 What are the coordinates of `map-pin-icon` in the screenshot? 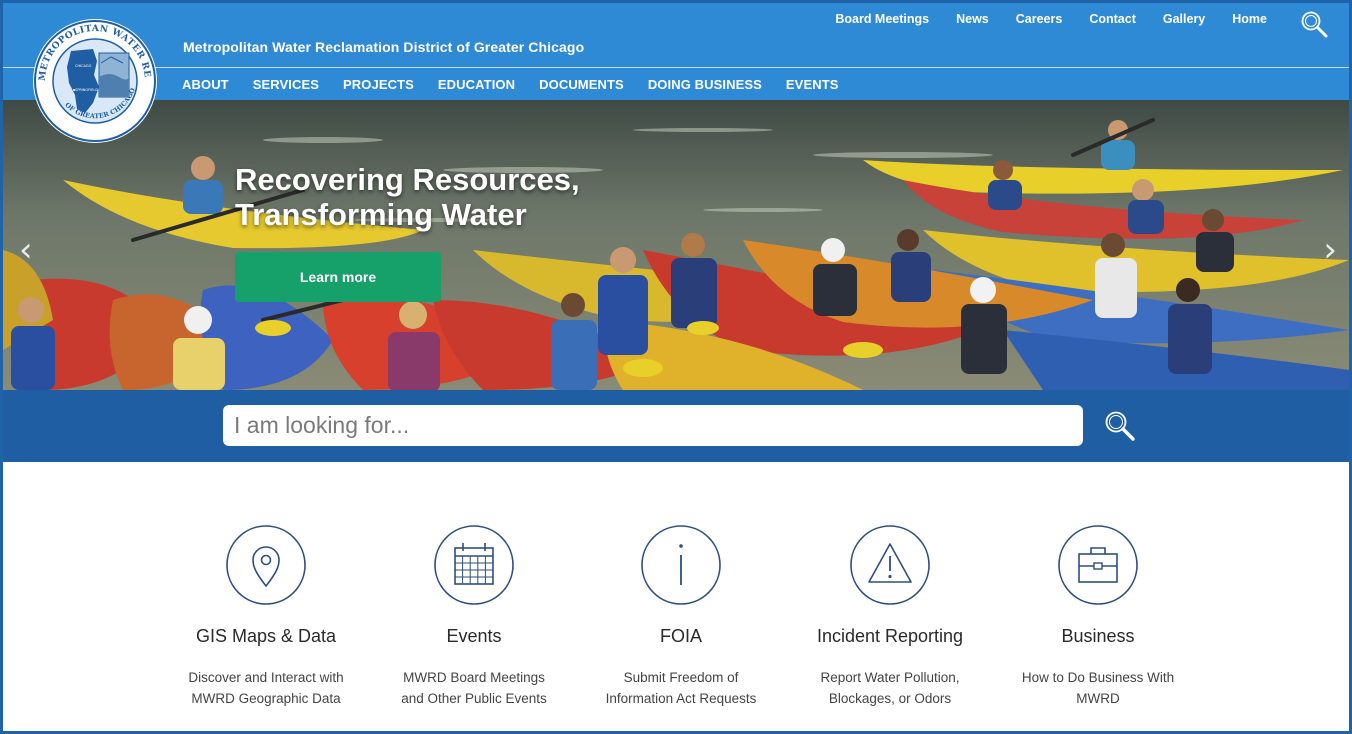 It's located at (266, 565).